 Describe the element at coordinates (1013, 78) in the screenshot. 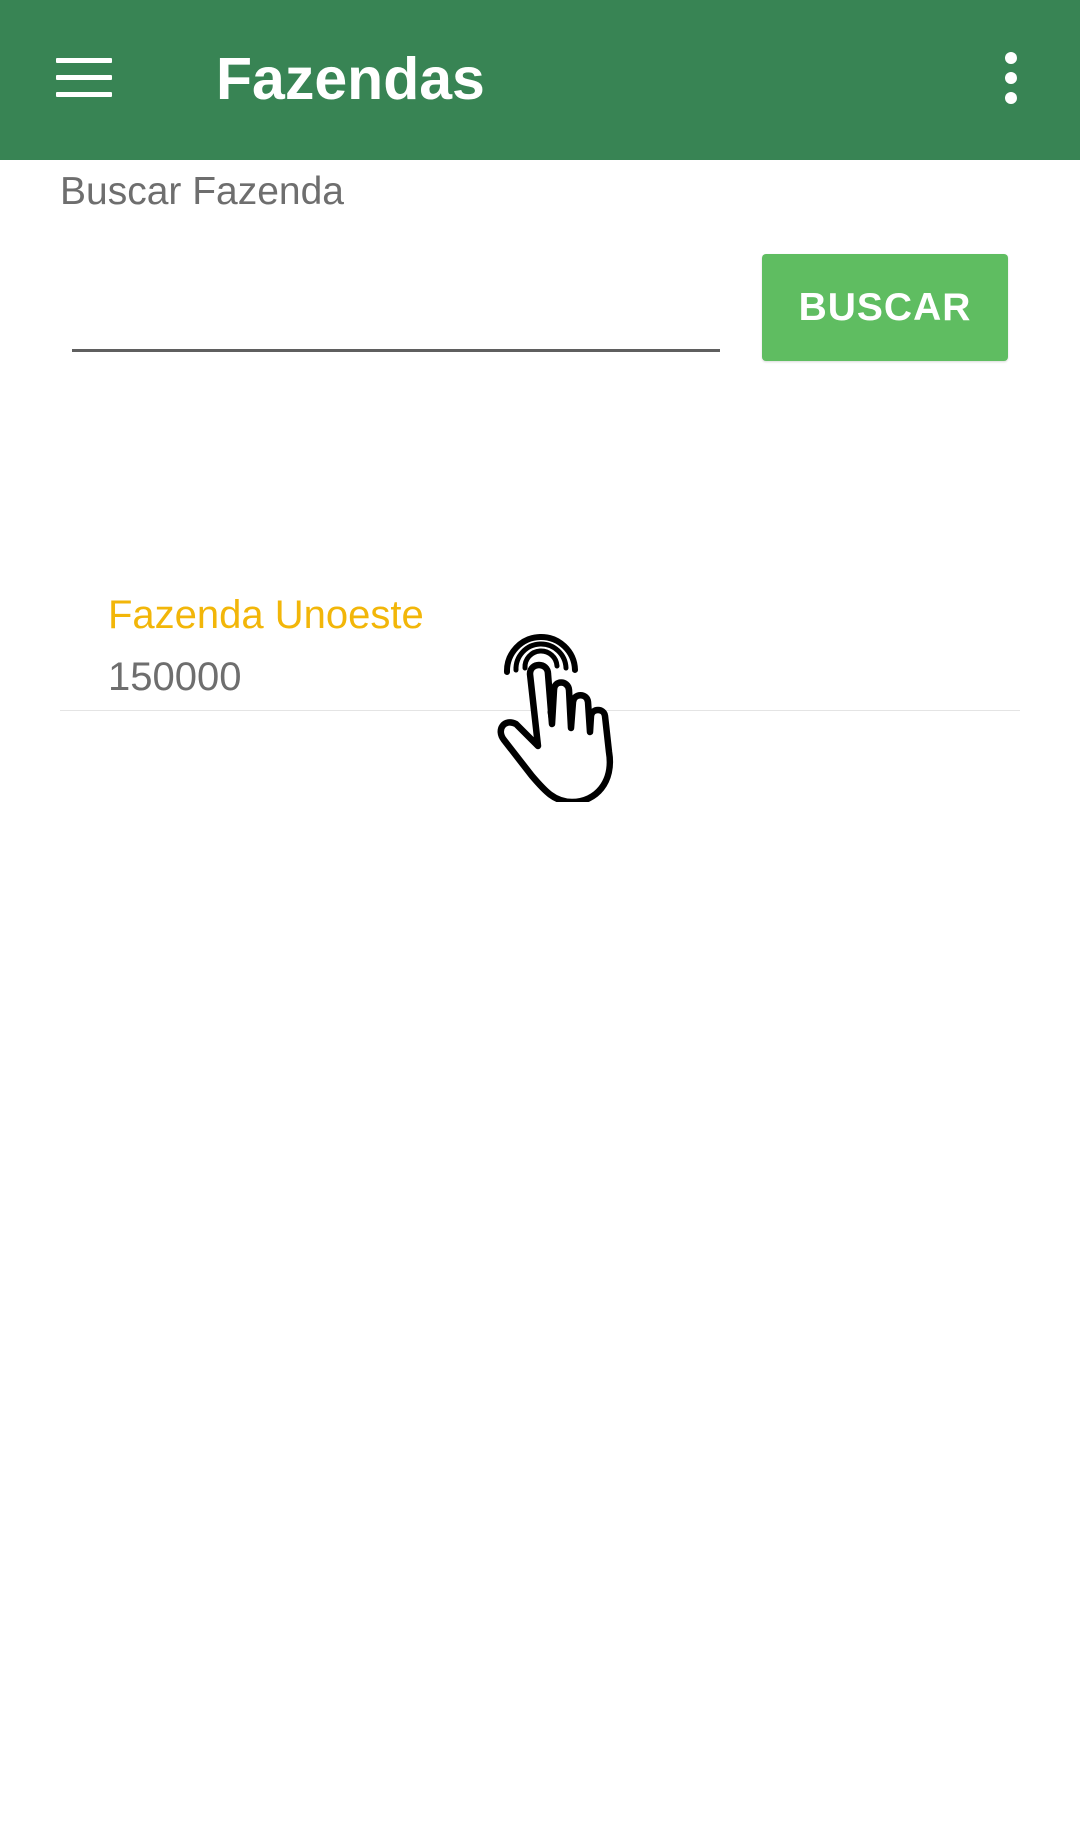

I see `more-options-icon` at that location.